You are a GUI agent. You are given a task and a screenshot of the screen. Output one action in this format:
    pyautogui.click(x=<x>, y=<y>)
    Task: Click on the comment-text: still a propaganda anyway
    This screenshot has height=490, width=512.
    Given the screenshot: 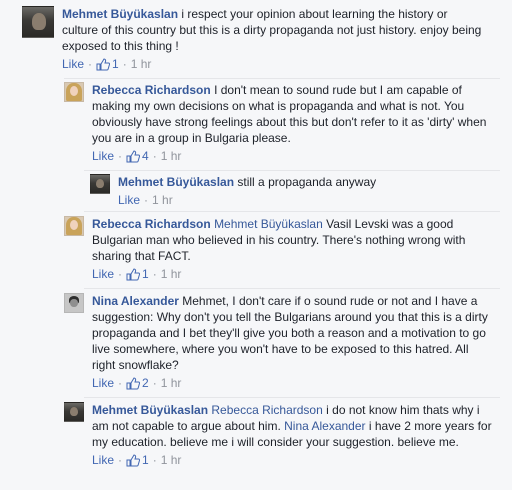 What is the action you would take?
    pyautogui.click(x=307, y=182)
    